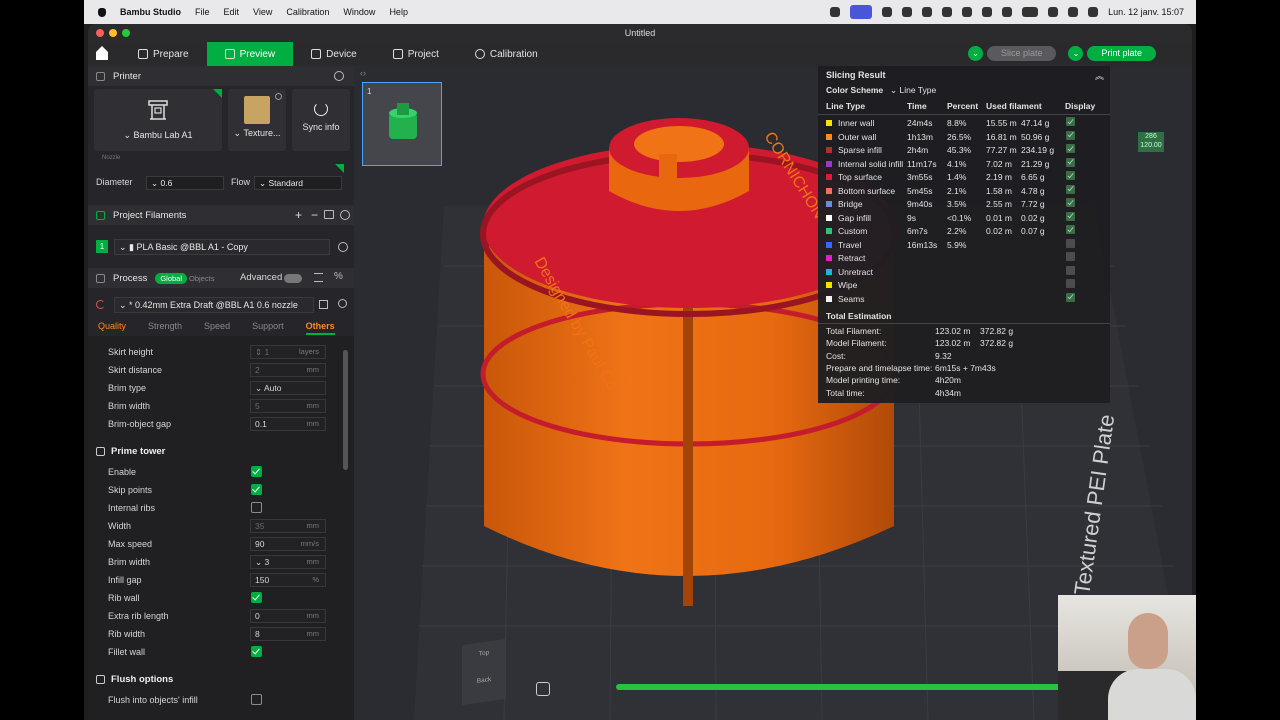 The height and width of the screenshot is (720, 1280). What do you see at coordinates (334, 54) in the screenshot?
I see `tab-device: Device` at bounding box center [334, 54].